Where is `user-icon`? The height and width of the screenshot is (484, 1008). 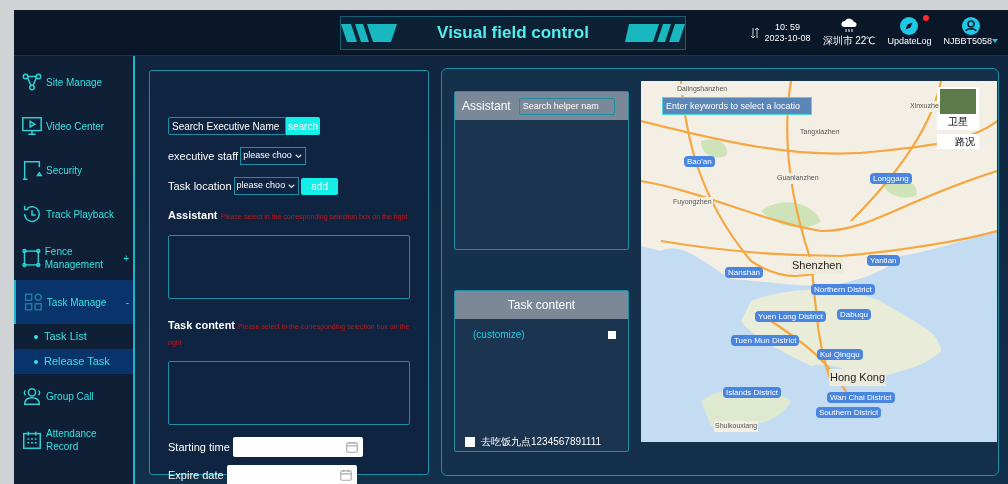 user-icon is located at coordinates (970, 25).